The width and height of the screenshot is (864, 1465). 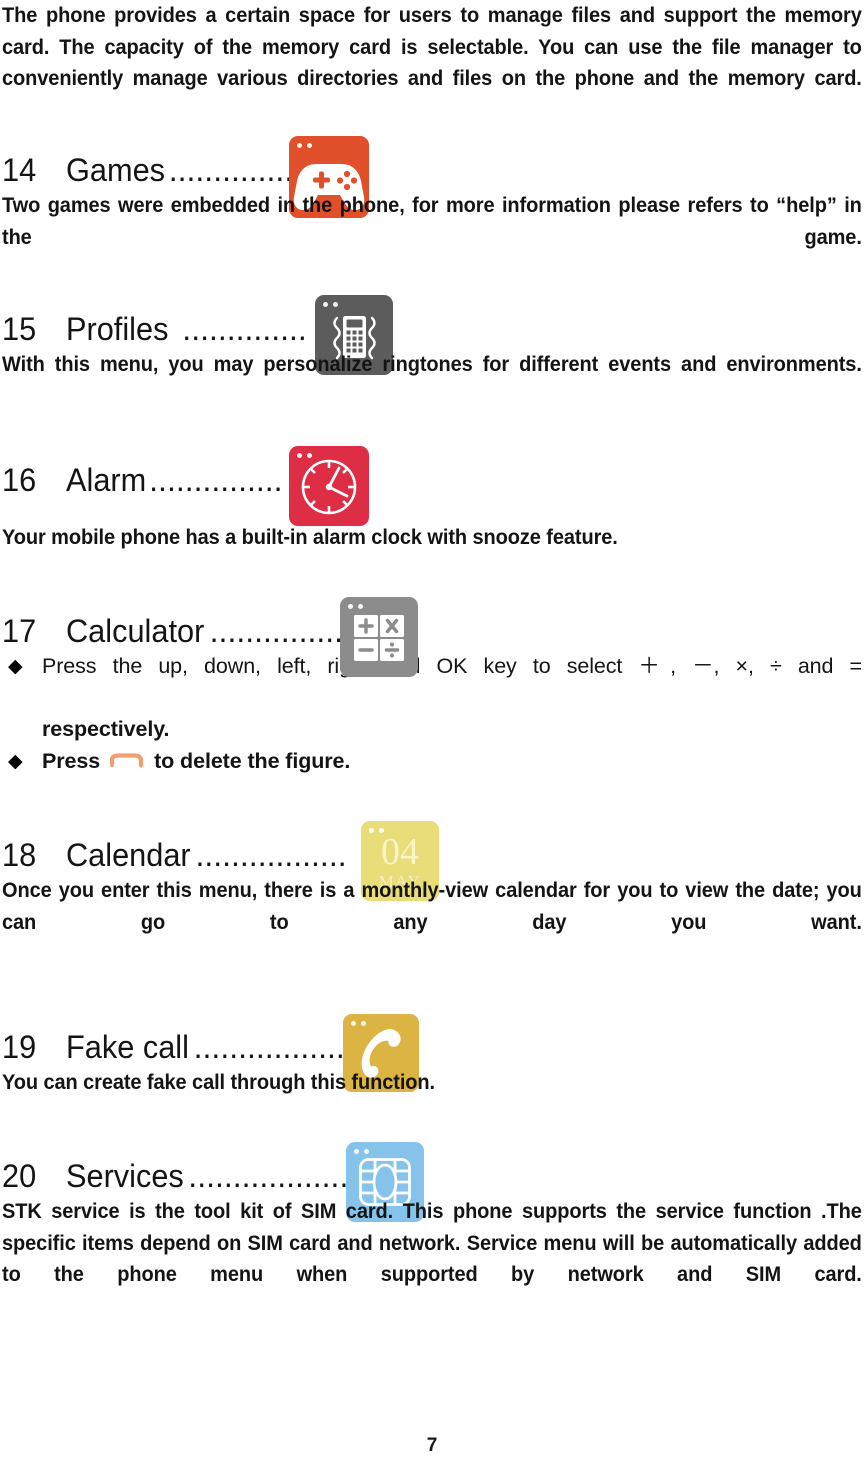 I want to click on bullet-text-after: to delete the figure., so click(x=252, y=760).